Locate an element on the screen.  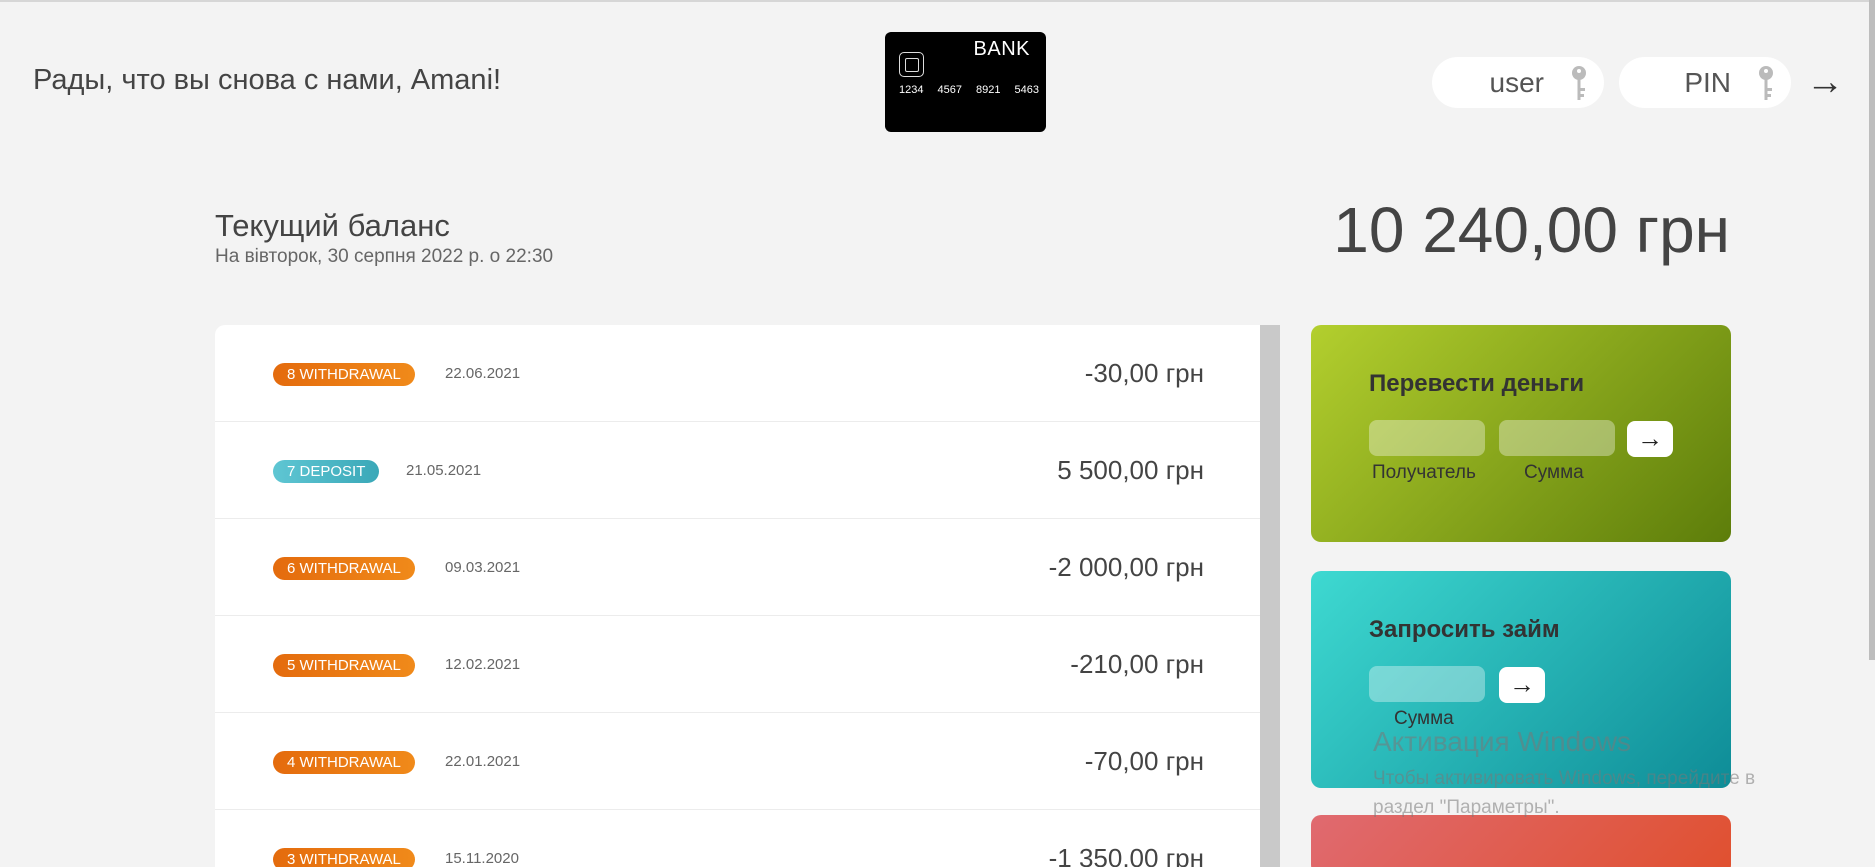
balance-title: Текущий баланс is located at coordinates (332, 225).